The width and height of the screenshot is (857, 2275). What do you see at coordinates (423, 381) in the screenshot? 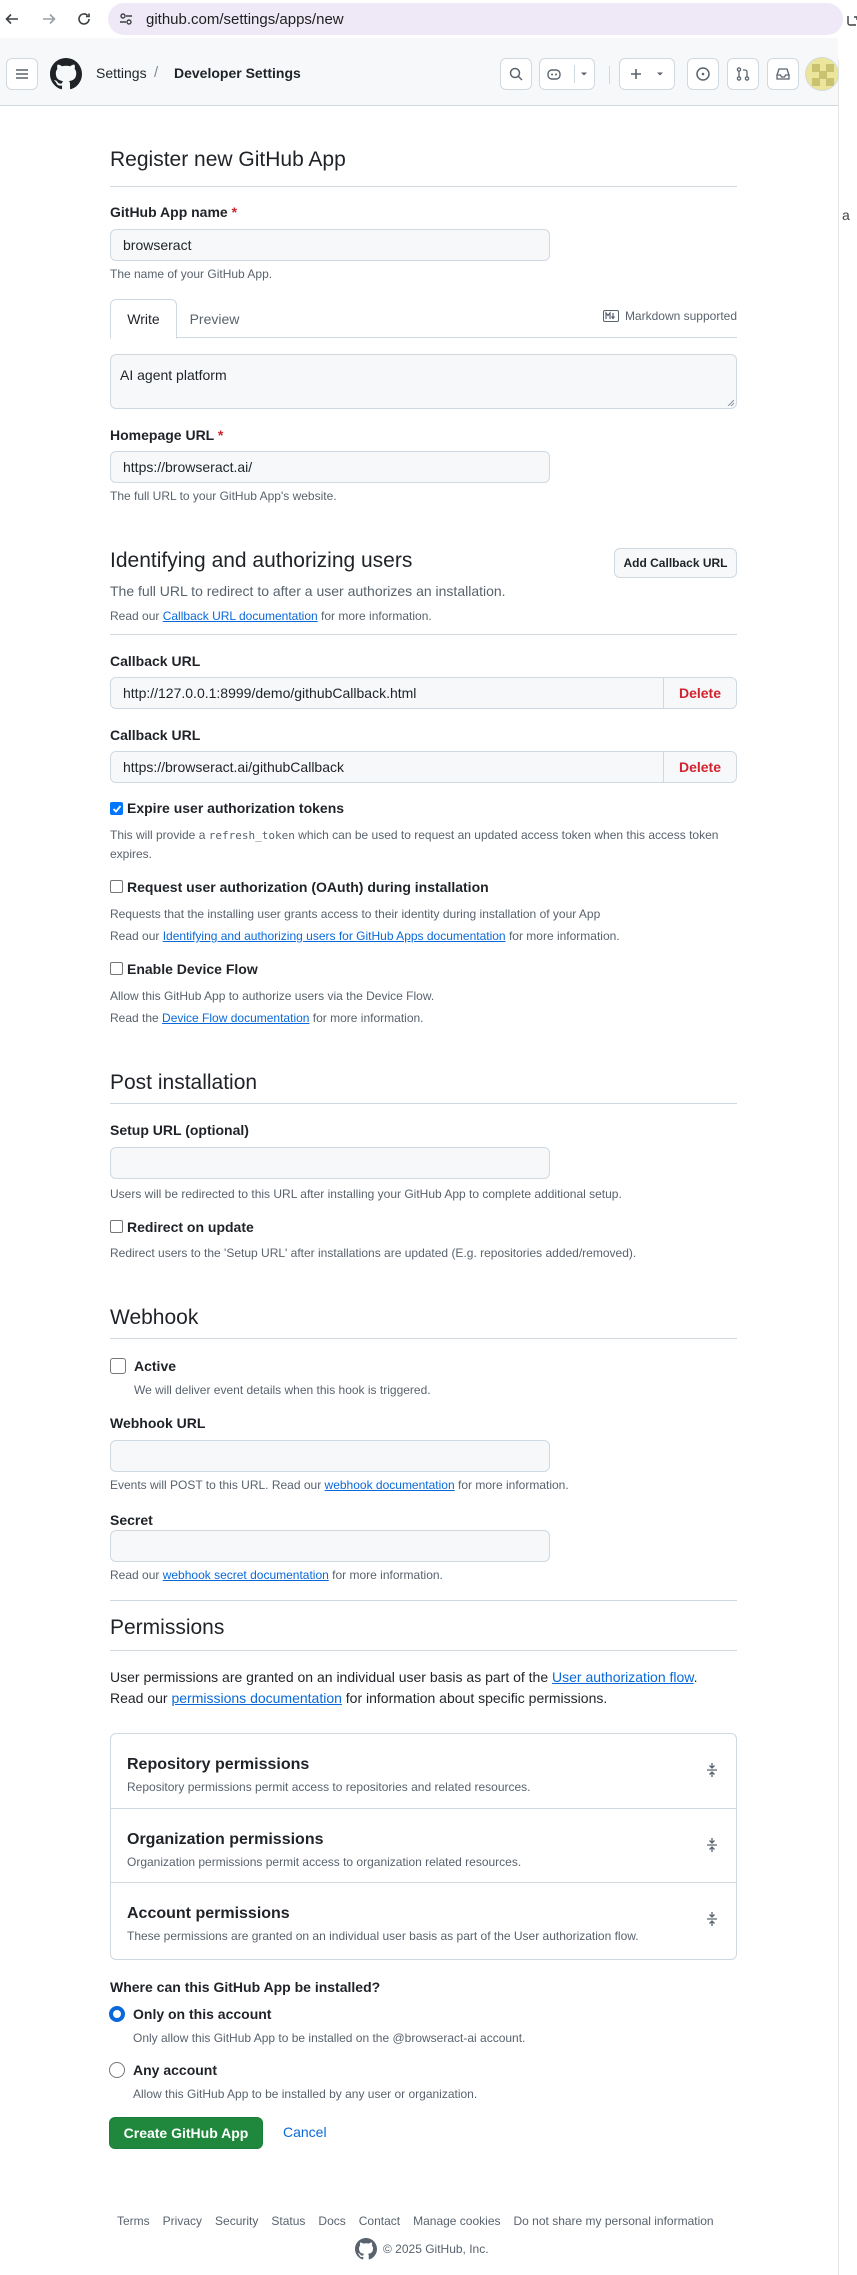
I see `description-textarea: AI agent platform` at bounding box center [423, 381].